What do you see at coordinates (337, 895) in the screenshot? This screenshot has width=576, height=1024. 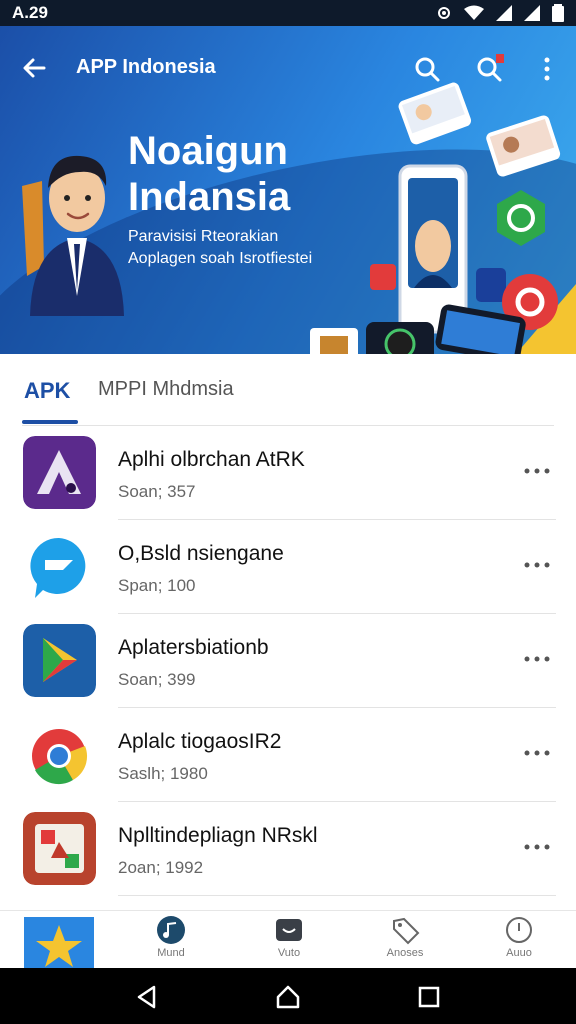 I see `divider` at bounding box center [337, 895].